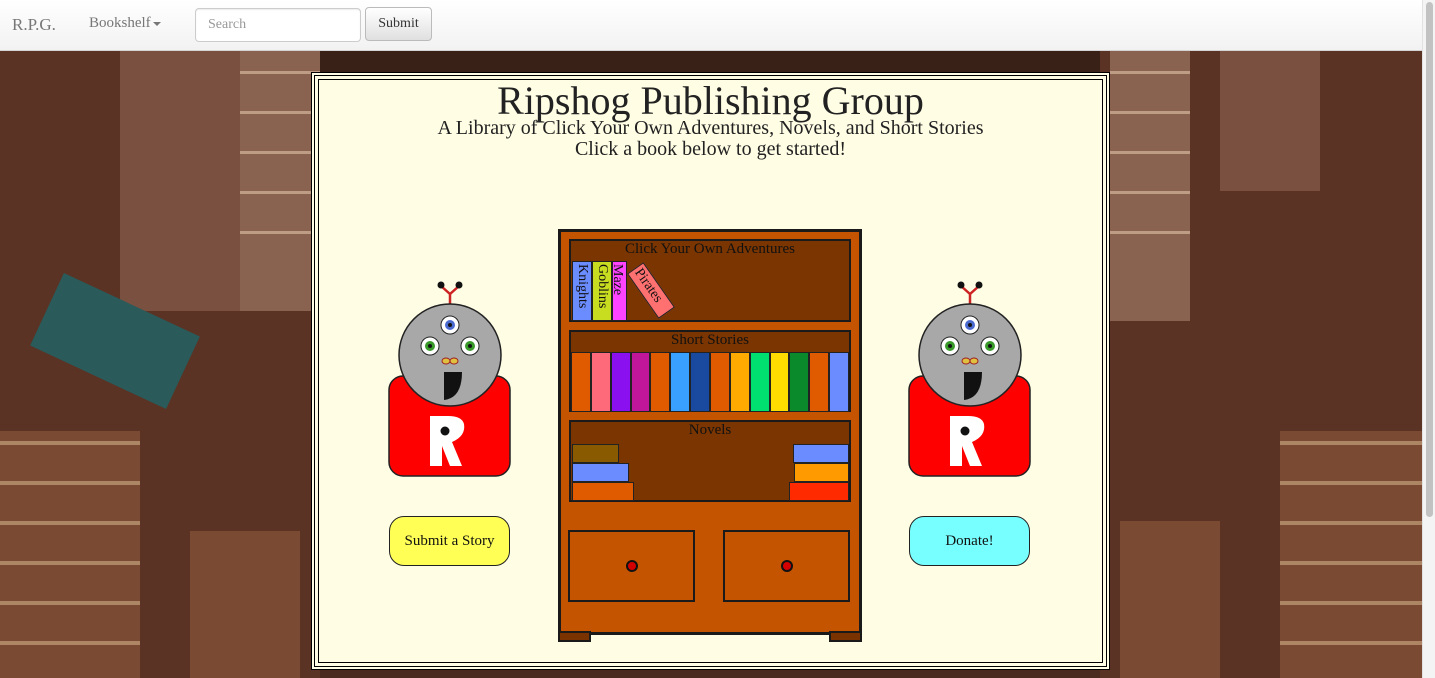 The width and height of the screenshot is (1435, 678). I want to click on book-maze: Maze, so click(618, 291).